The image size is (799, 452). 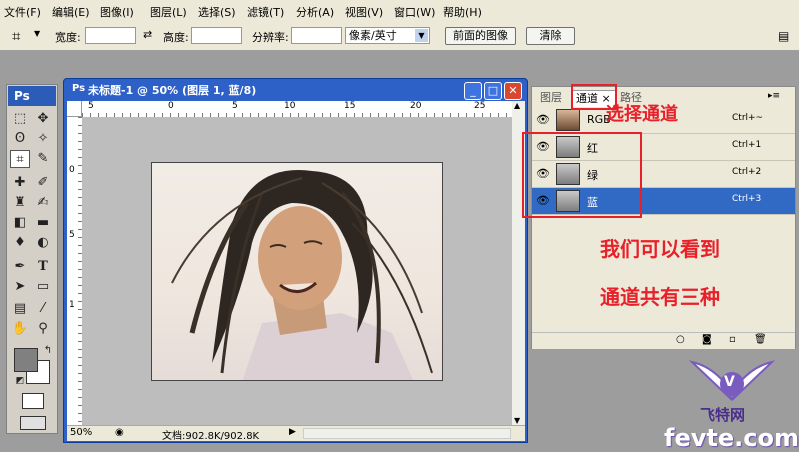 What do you see at coordinates (43, 139) in the screenshot?
I see `magic-wand-icon: ✧` at bounding box center [43, 139].